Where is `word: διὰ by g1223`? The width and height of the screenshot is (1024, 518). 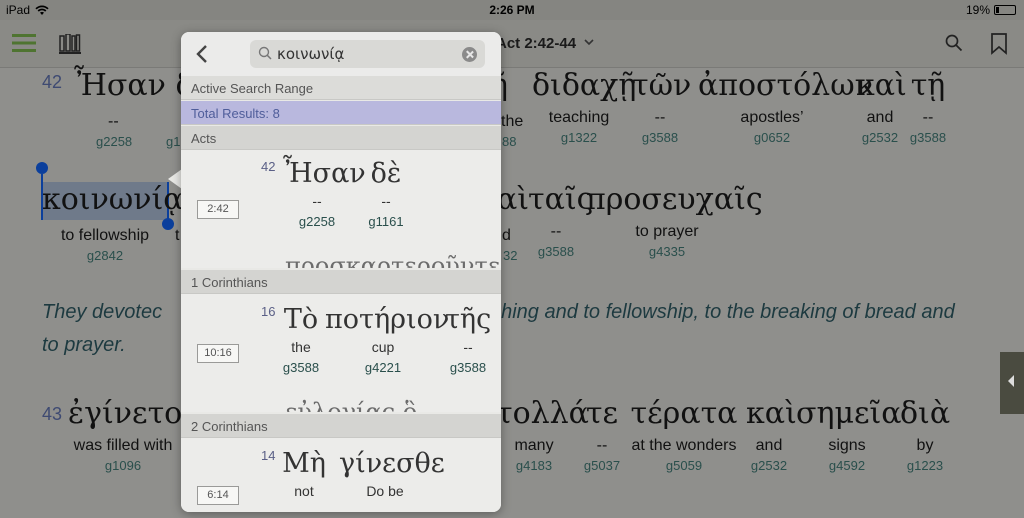
word: διὰ by g1223 is located at coordinates (925, 435).